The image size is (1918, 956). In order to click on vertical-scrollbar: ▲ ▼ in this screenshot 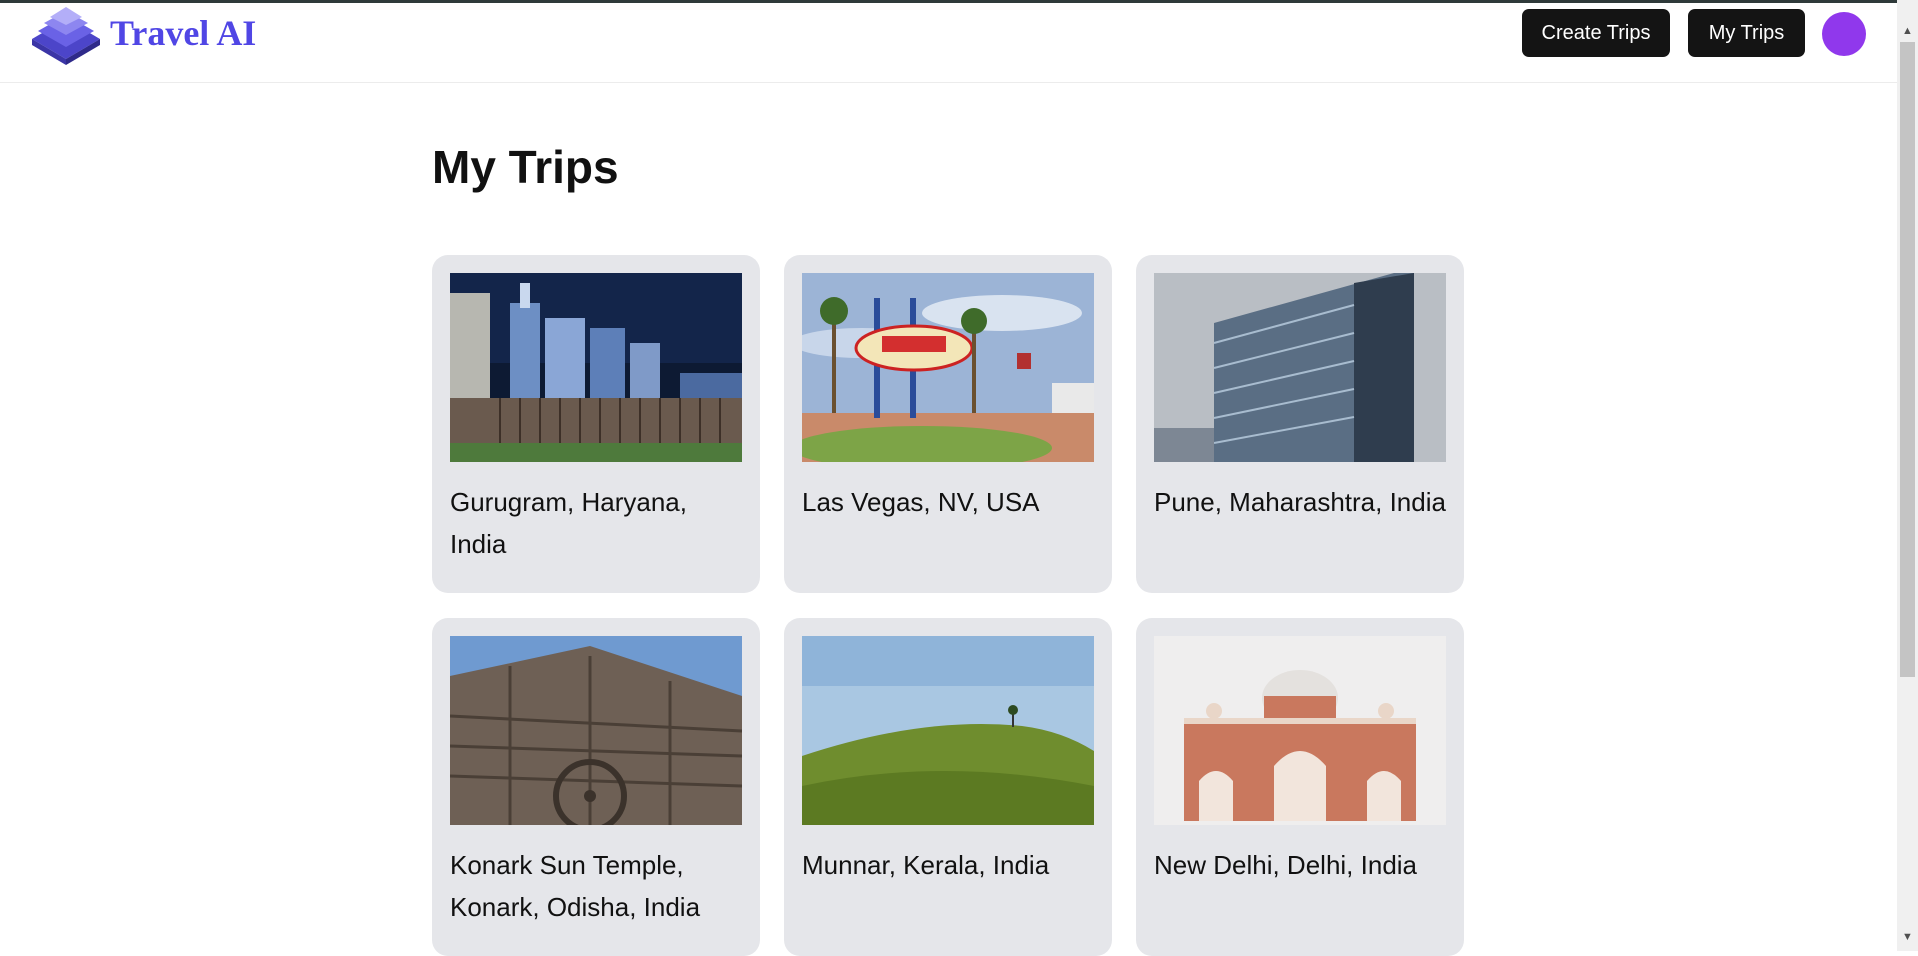, I will do `click(1907, 475)`.